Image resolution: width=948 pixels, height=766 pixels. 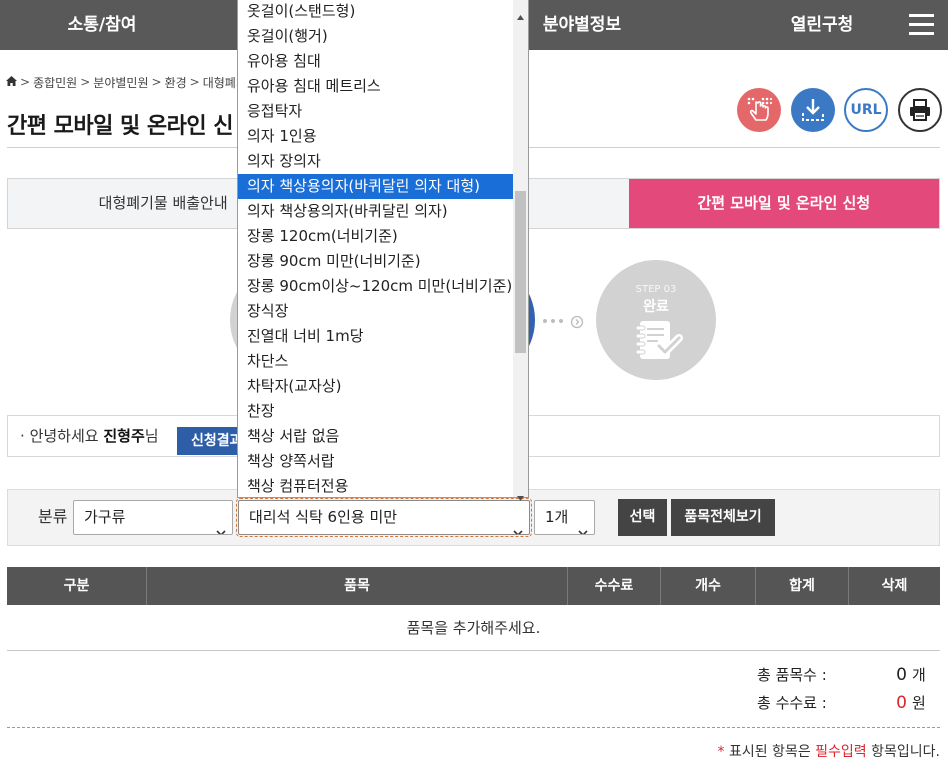 I want to click on download-icon, so click(x=813, y=110).